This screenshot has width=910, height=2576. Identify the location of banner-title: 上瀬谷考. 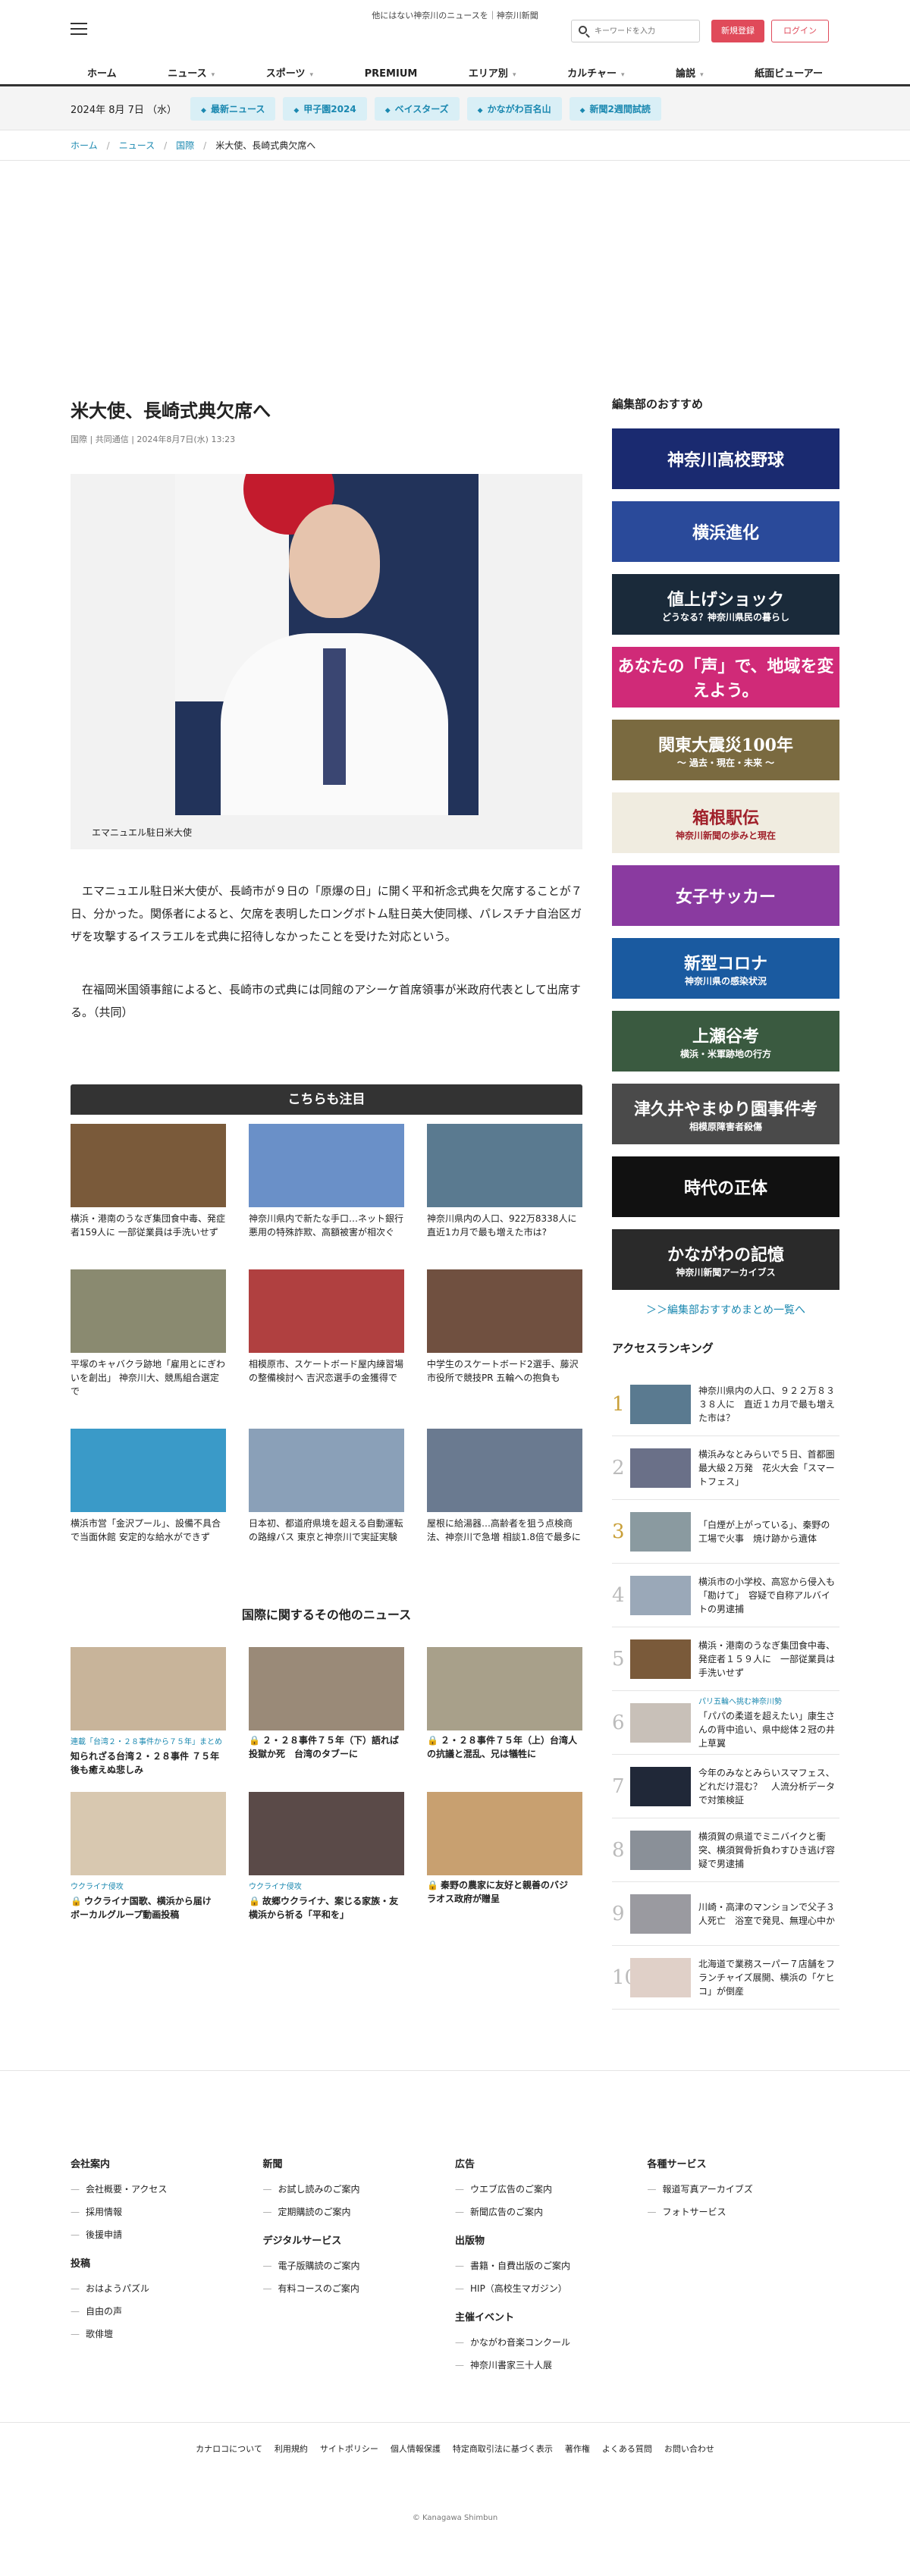
(725, 1036).